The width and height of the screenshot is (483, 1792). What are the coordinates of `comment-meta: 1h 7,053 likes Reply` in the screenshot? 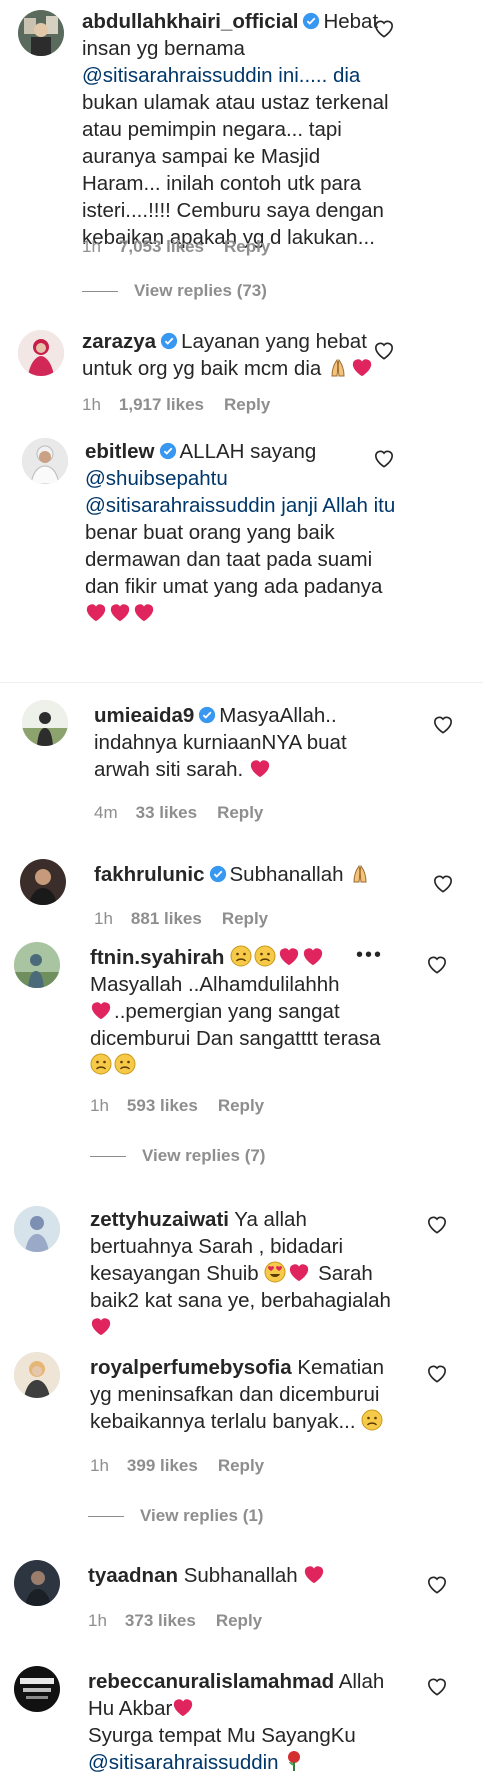 It's located at (186, 247).